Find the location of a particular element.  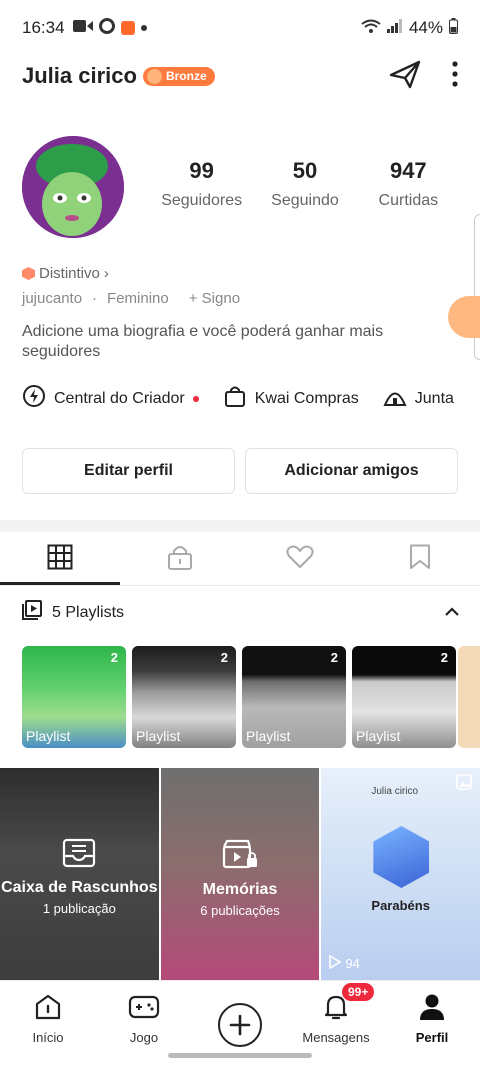

play-icon is located at coordinates (335, 963).